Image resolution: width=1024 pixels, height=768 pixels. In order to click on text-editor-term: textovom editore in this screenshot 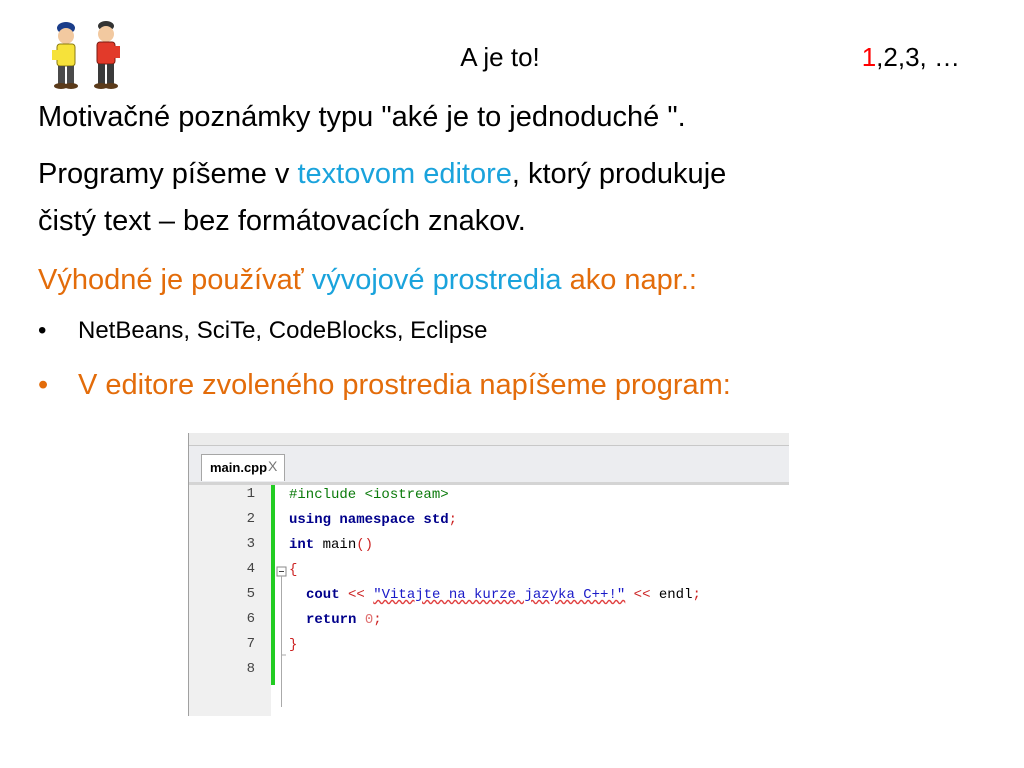, I will do `click(404, 174)`.